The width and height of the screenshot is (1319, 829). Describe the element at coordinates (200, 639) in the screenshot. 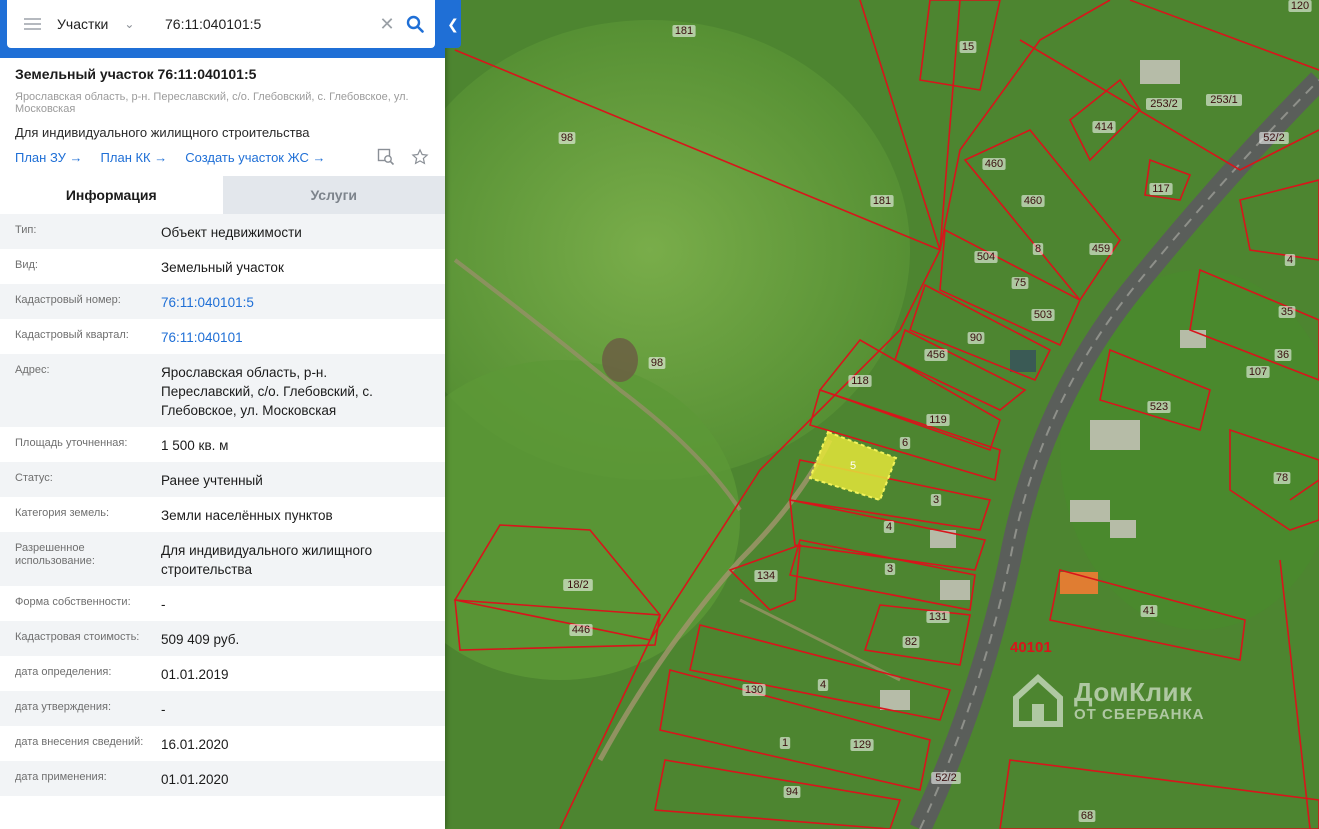

I see `info-row-value: 509 409 руб.` at that location.